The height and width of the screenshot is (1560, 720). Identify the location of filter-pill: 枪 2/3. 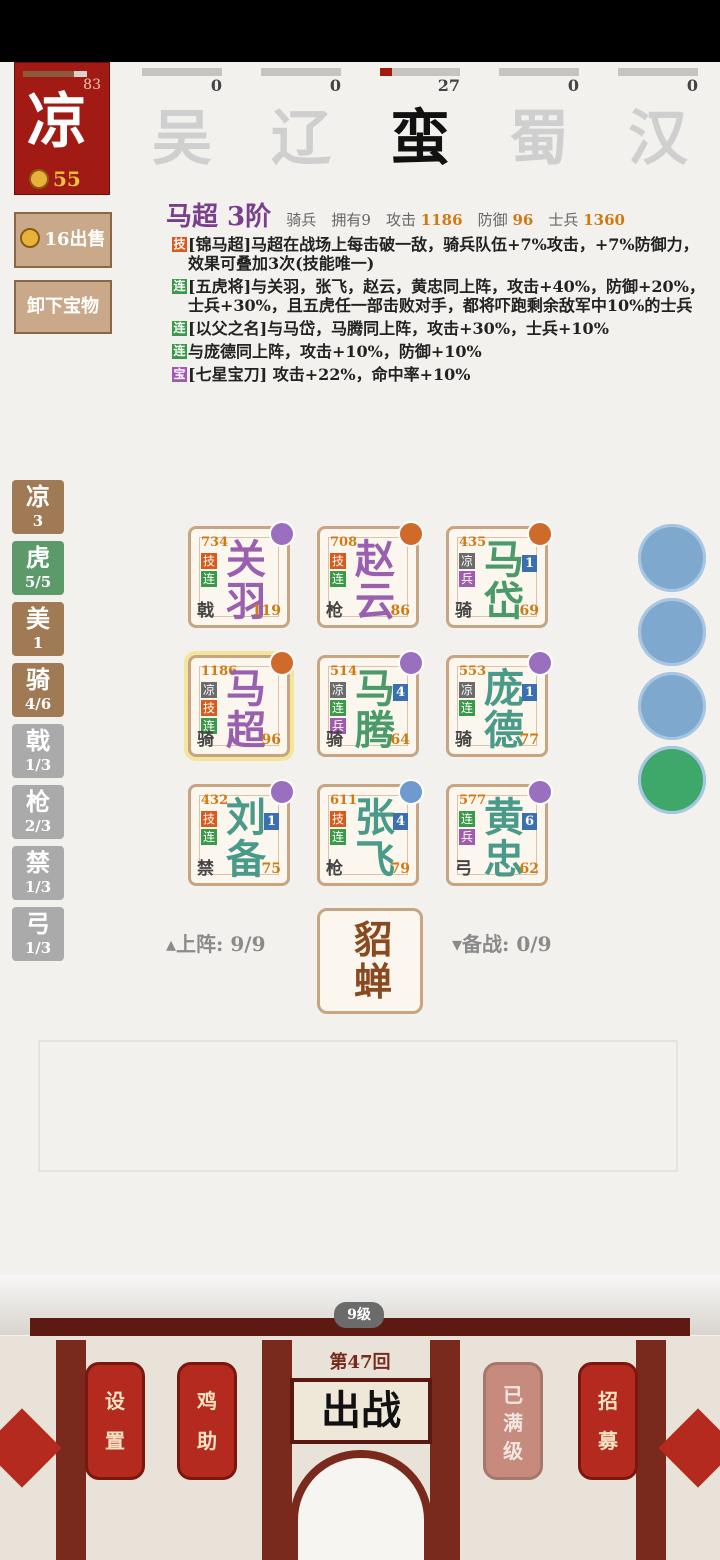
(38, 812).